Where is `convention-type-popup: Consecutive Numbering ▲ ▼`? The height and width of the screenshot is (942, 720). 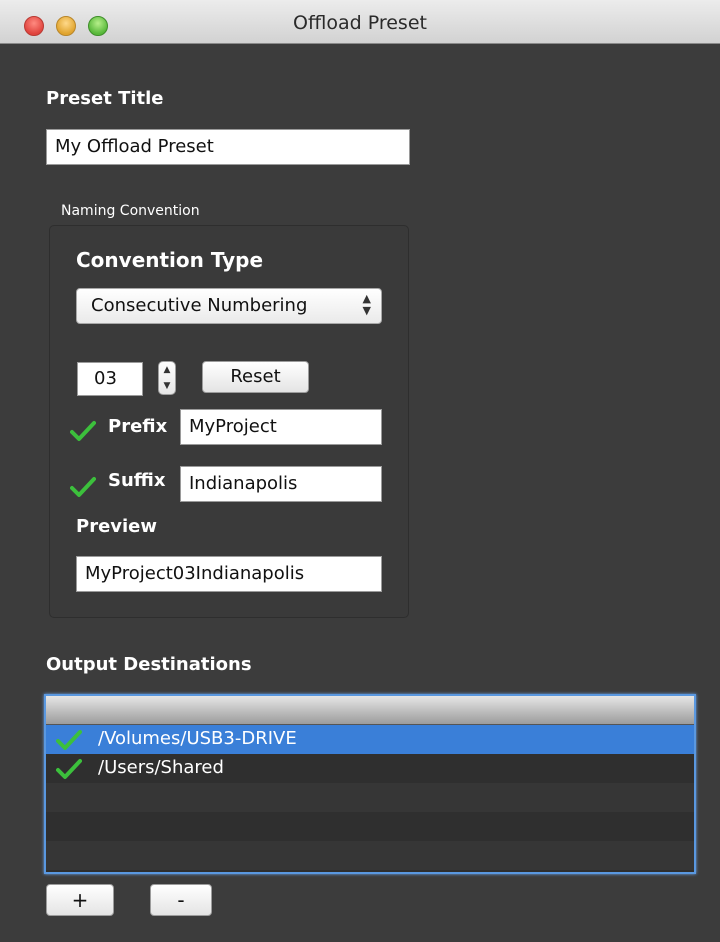 convention-type-popup: Consecutive Numbering ▲ ▼ is located at coordinates (229, 306).